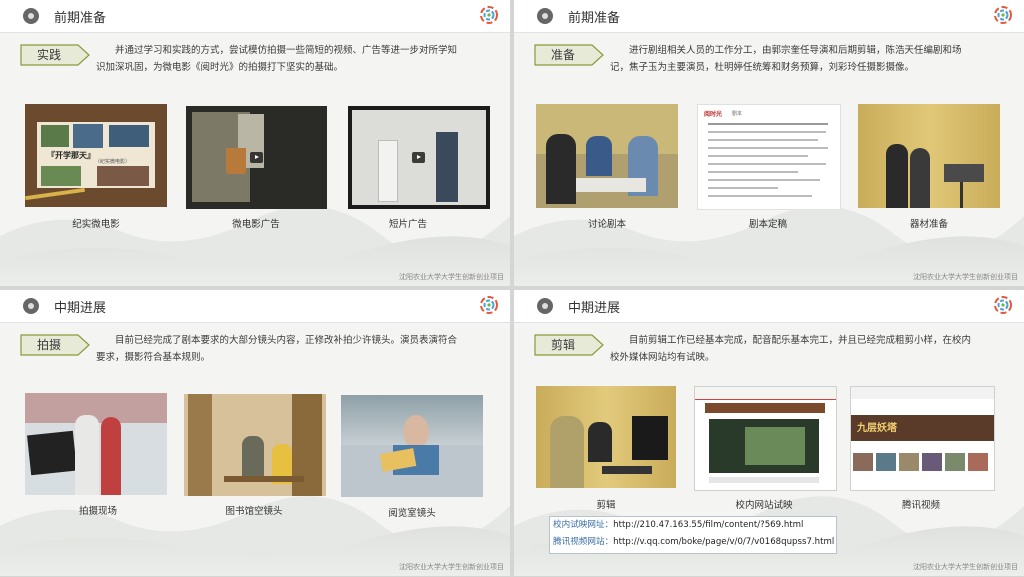 The height and width of the screenshot is (577, 1024). Describe the element at coordinates (255, 16) in the screenshot. I see `slide-header: 前期准备` at that location.